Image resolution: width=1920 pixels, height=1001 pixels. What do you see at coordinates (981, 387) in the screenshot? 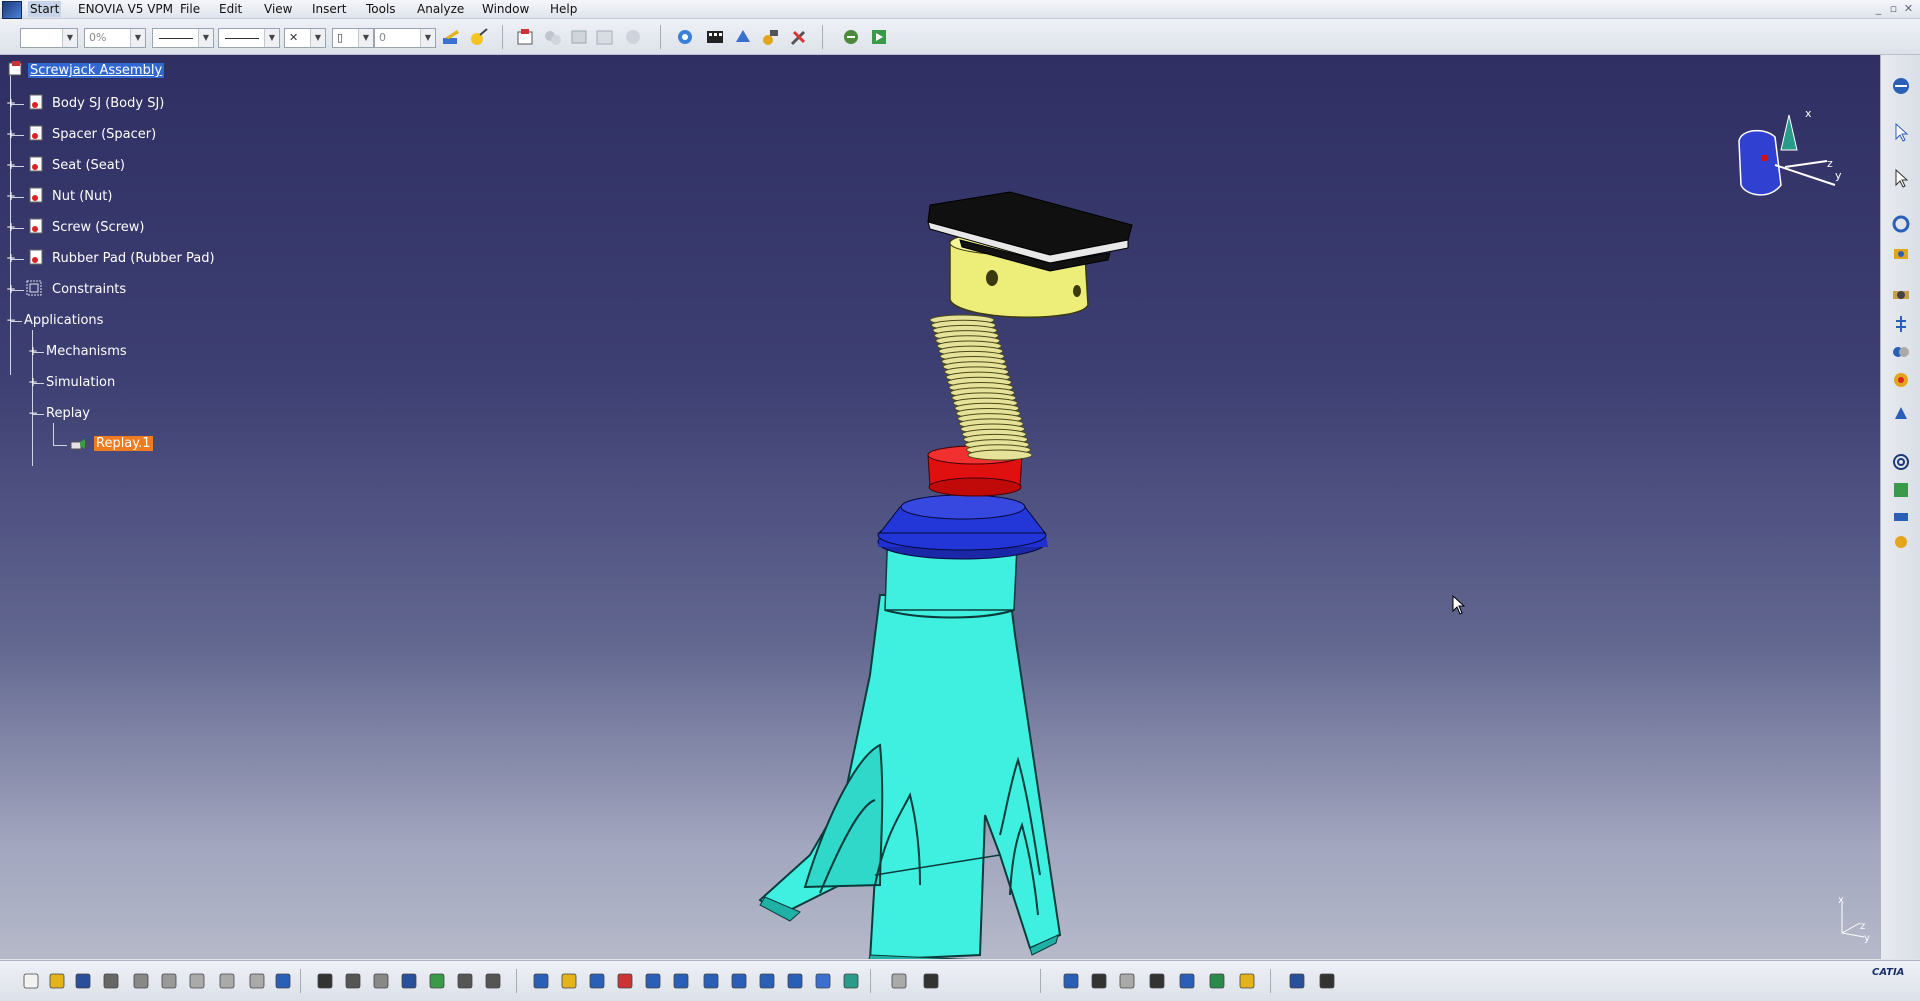
I see `screw-part` at bounding box center [981, 387].